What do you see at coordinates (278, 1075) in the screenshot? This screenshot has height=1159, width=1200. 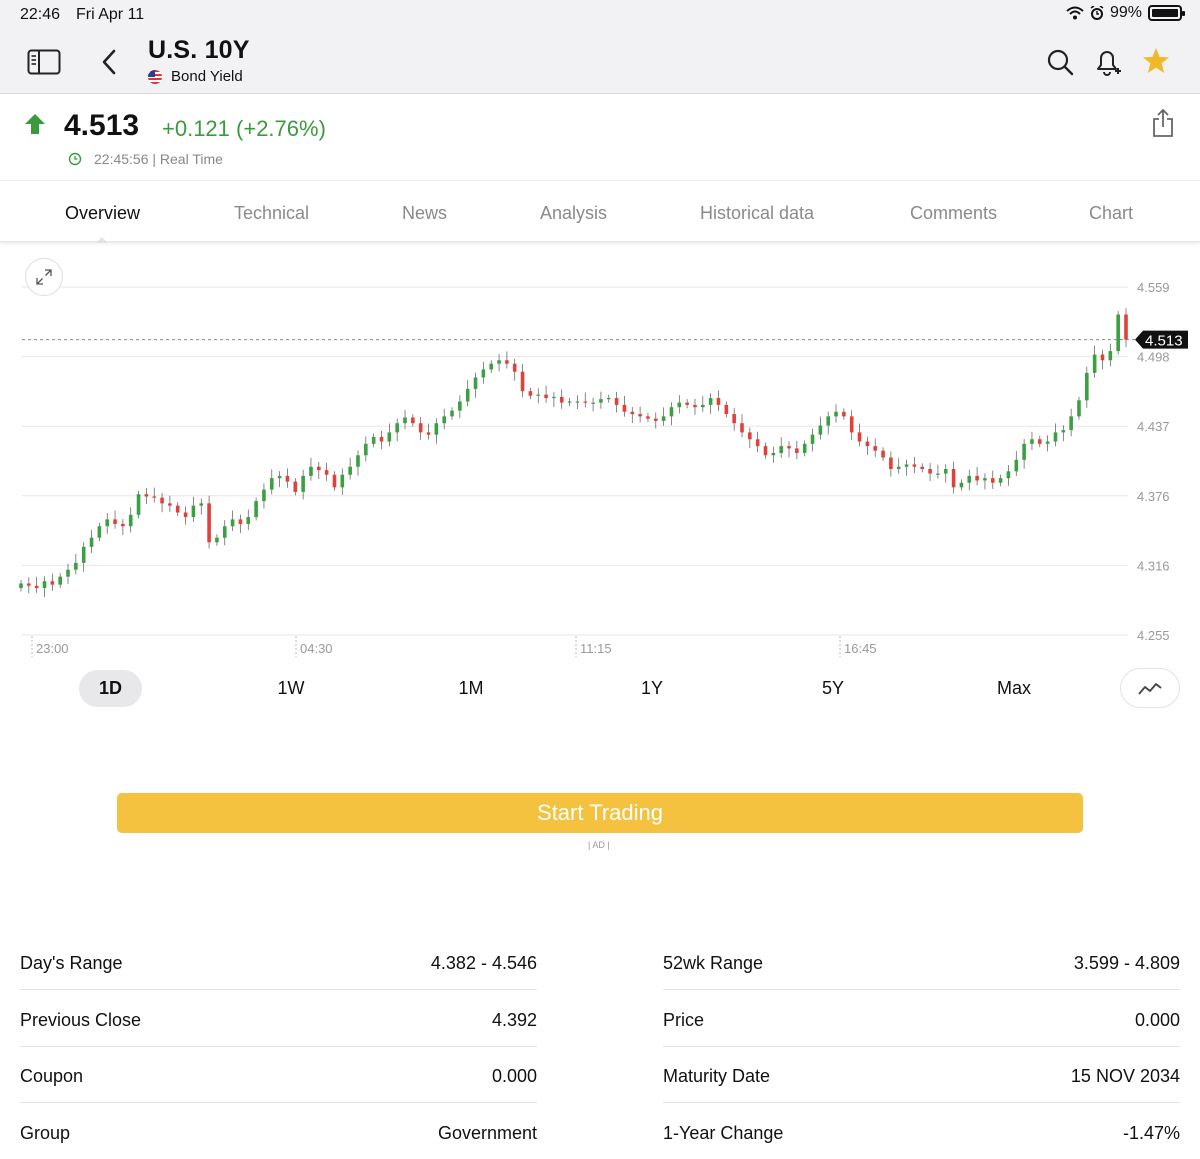 I see `stat-coupon: Coupon 0.000` at bounding box center [278, 1075].